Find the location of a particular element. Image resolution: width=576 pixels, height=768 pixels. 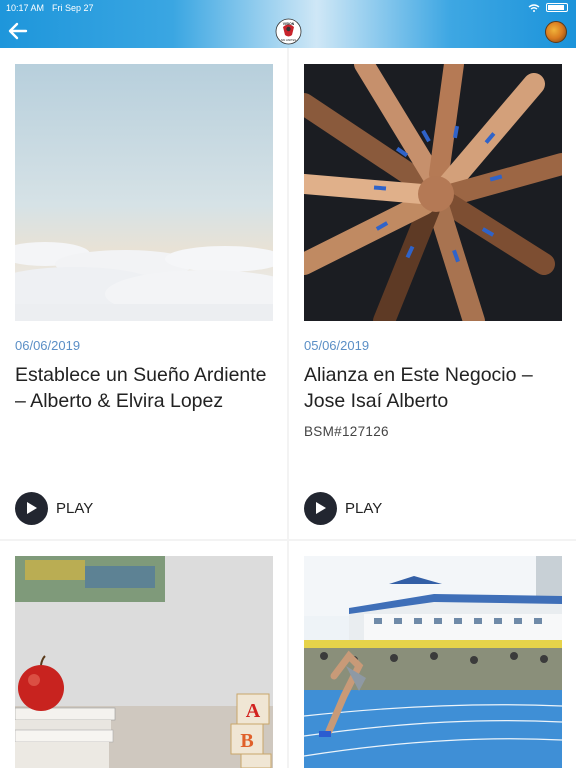

battery-icon is located at coordinates (557, 7).